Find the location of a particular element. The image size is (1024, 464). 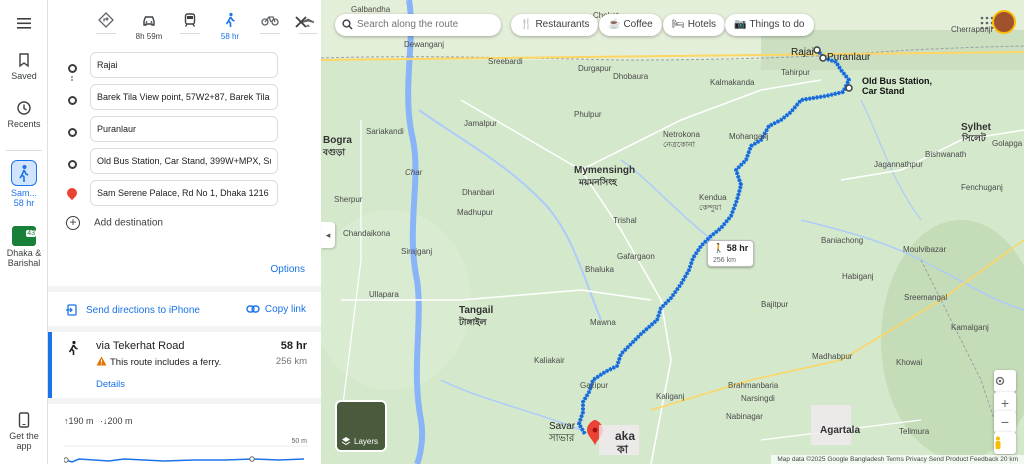

minus-icon: − is located at coordinates (1005, 422).